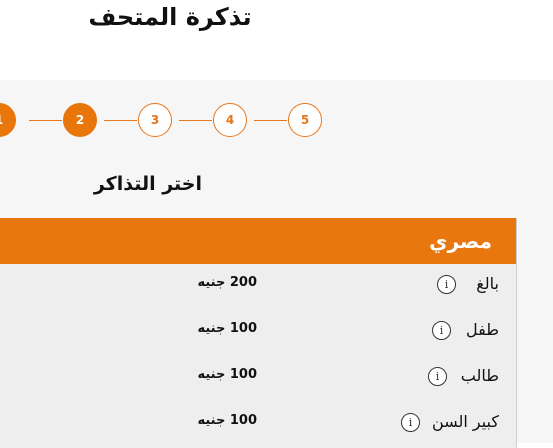 This screenshot has width=553, height=448. Describe the element at coordinates (487, 283) in the screenshot. I see `ticket-name: بالغ` at that location.